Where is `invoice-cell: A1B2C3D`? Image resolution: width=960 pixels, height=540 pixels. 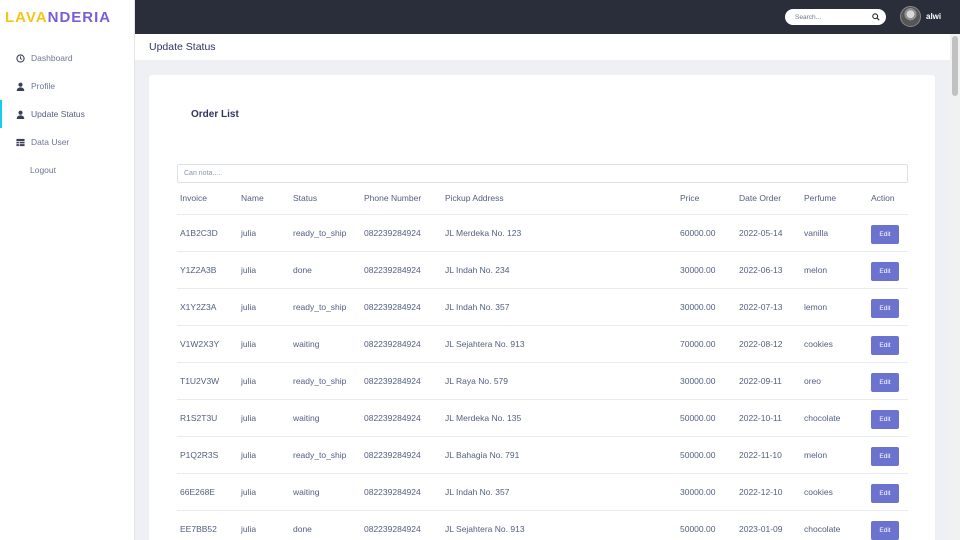
invoice-cell: A1B2C3D is located at coordinates (207, 233).